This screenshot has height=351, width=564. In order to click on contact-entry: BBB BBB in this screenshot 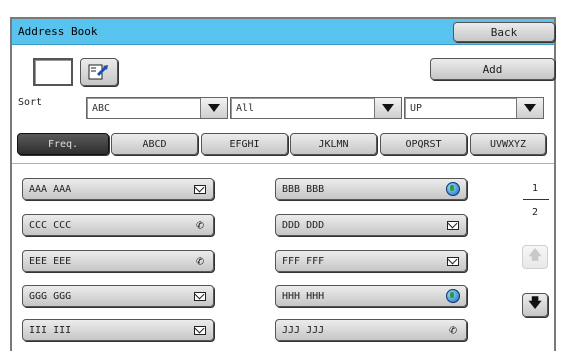, I will do `click(371, 189)`.